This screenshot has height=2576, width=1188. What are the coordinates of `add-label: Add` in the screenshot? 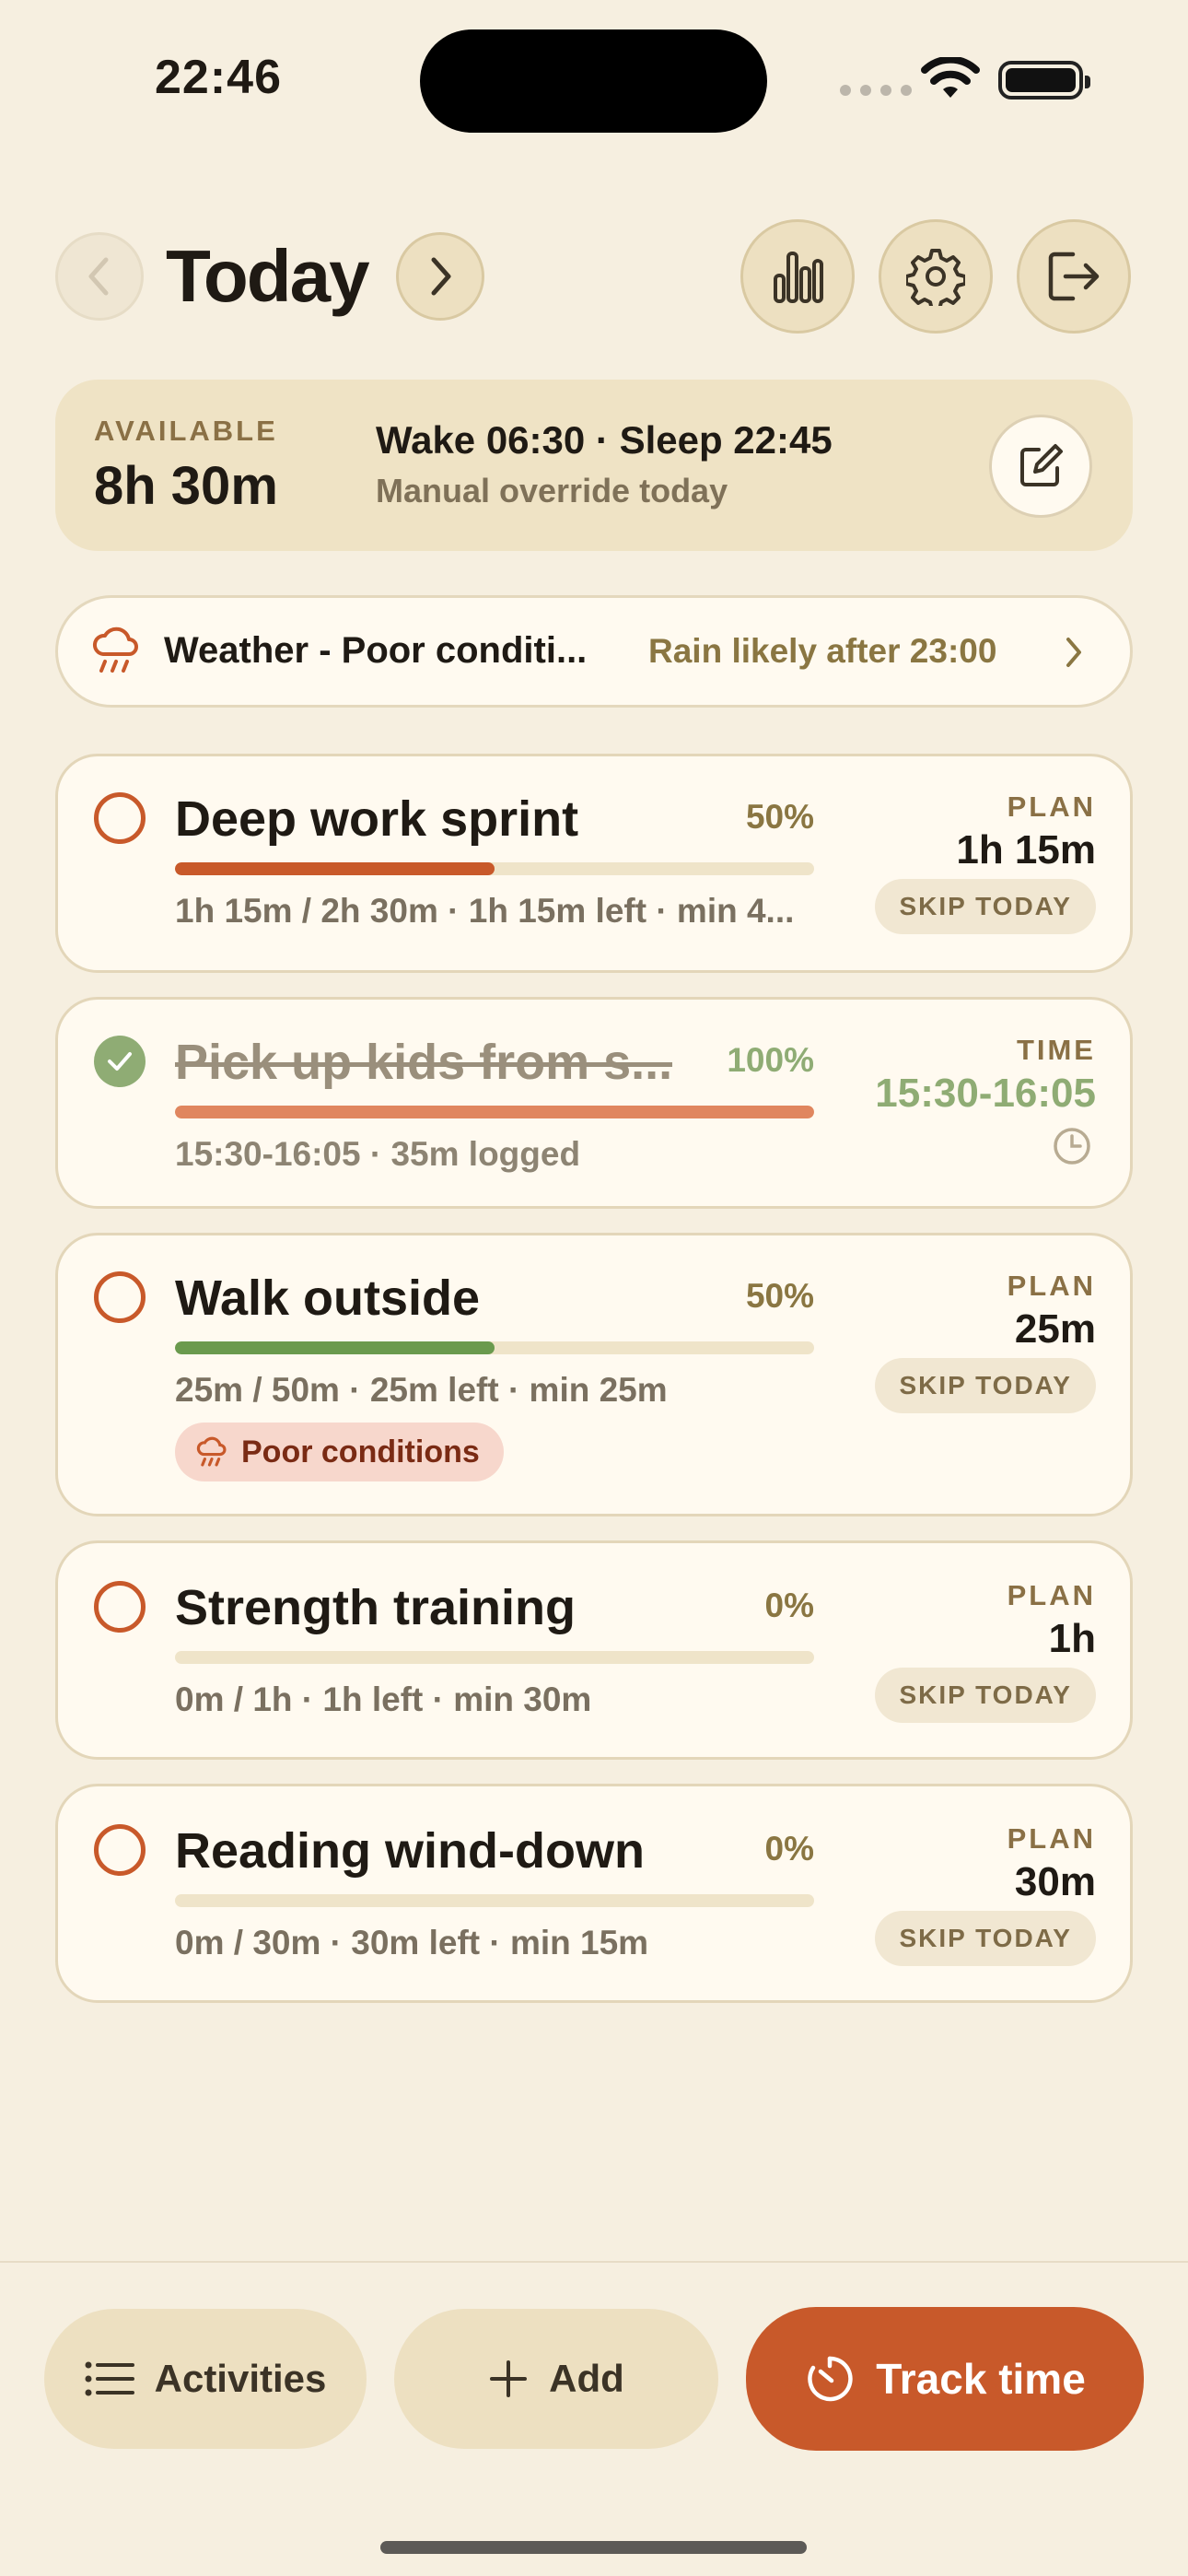 It's located at (586, 2378).